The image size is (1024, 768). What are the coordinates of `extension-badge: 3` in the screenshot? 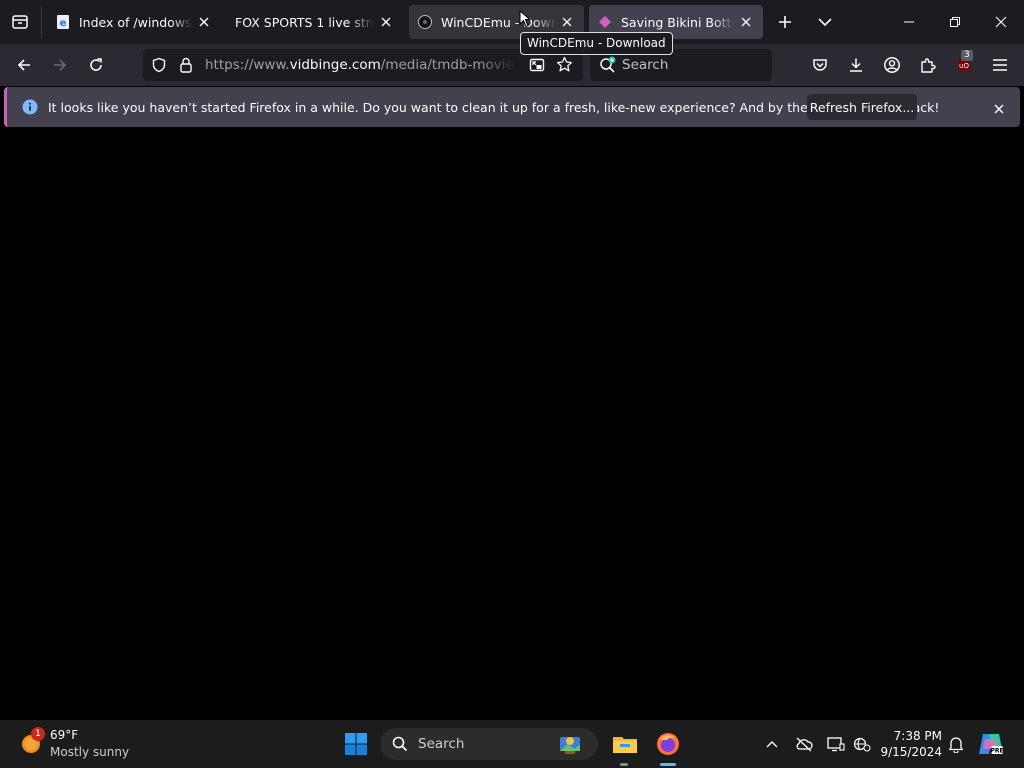 It's located at (967, 55).